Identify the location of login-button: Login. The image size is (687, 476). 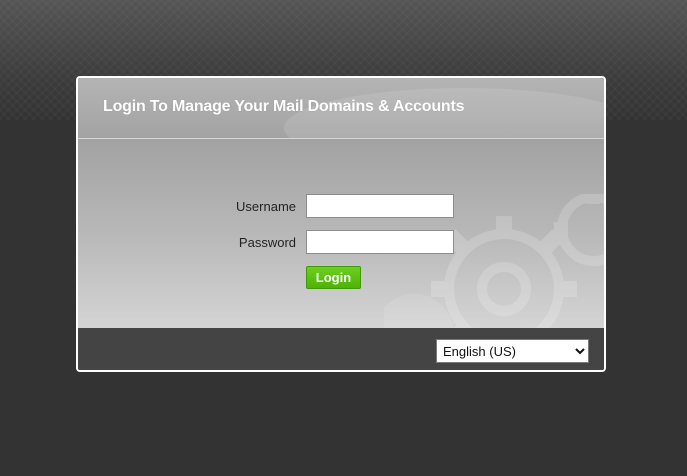
(333, 277).